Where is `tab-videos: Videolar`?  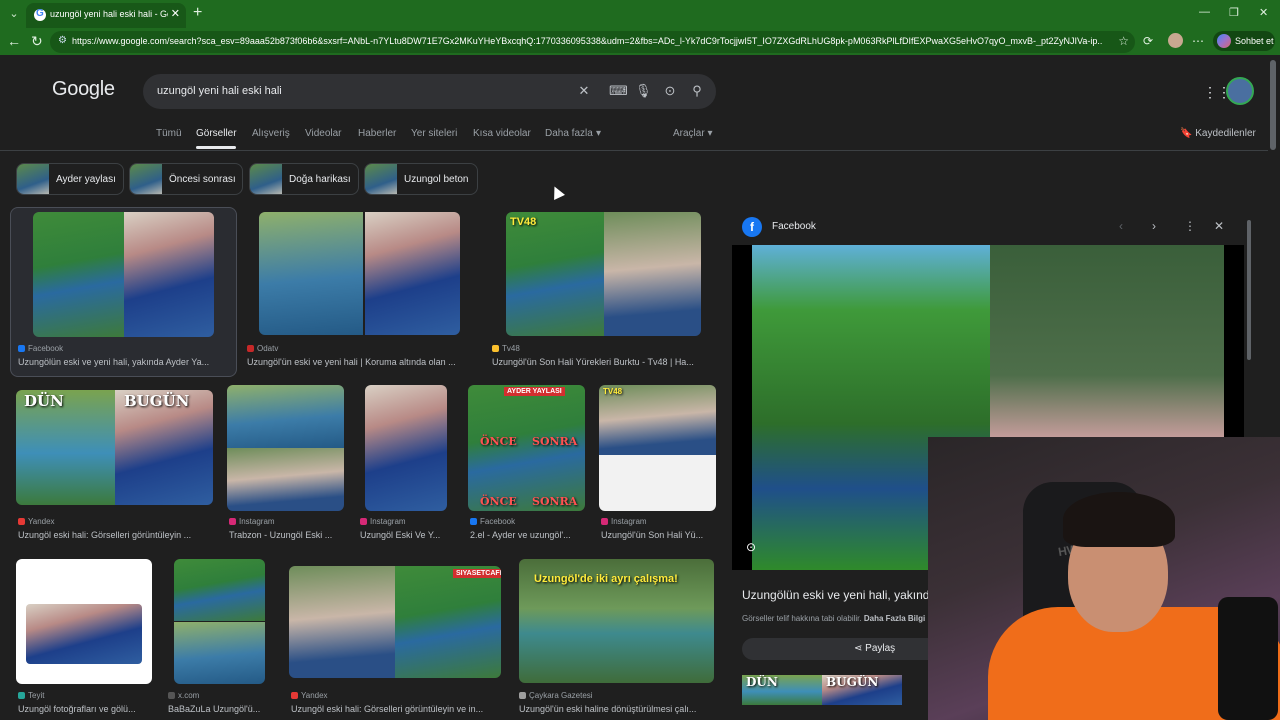 tab-videos: Videolar is located at coordinates (323, 133).